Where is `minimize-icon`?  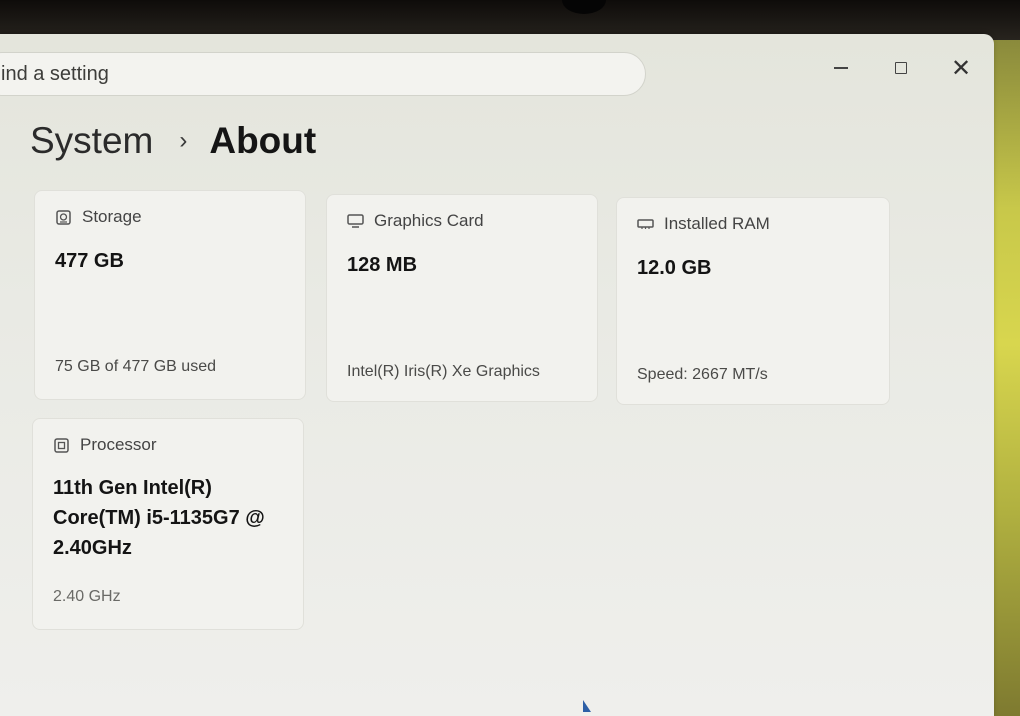 minimize-icon is located at coordinates (841, 68).